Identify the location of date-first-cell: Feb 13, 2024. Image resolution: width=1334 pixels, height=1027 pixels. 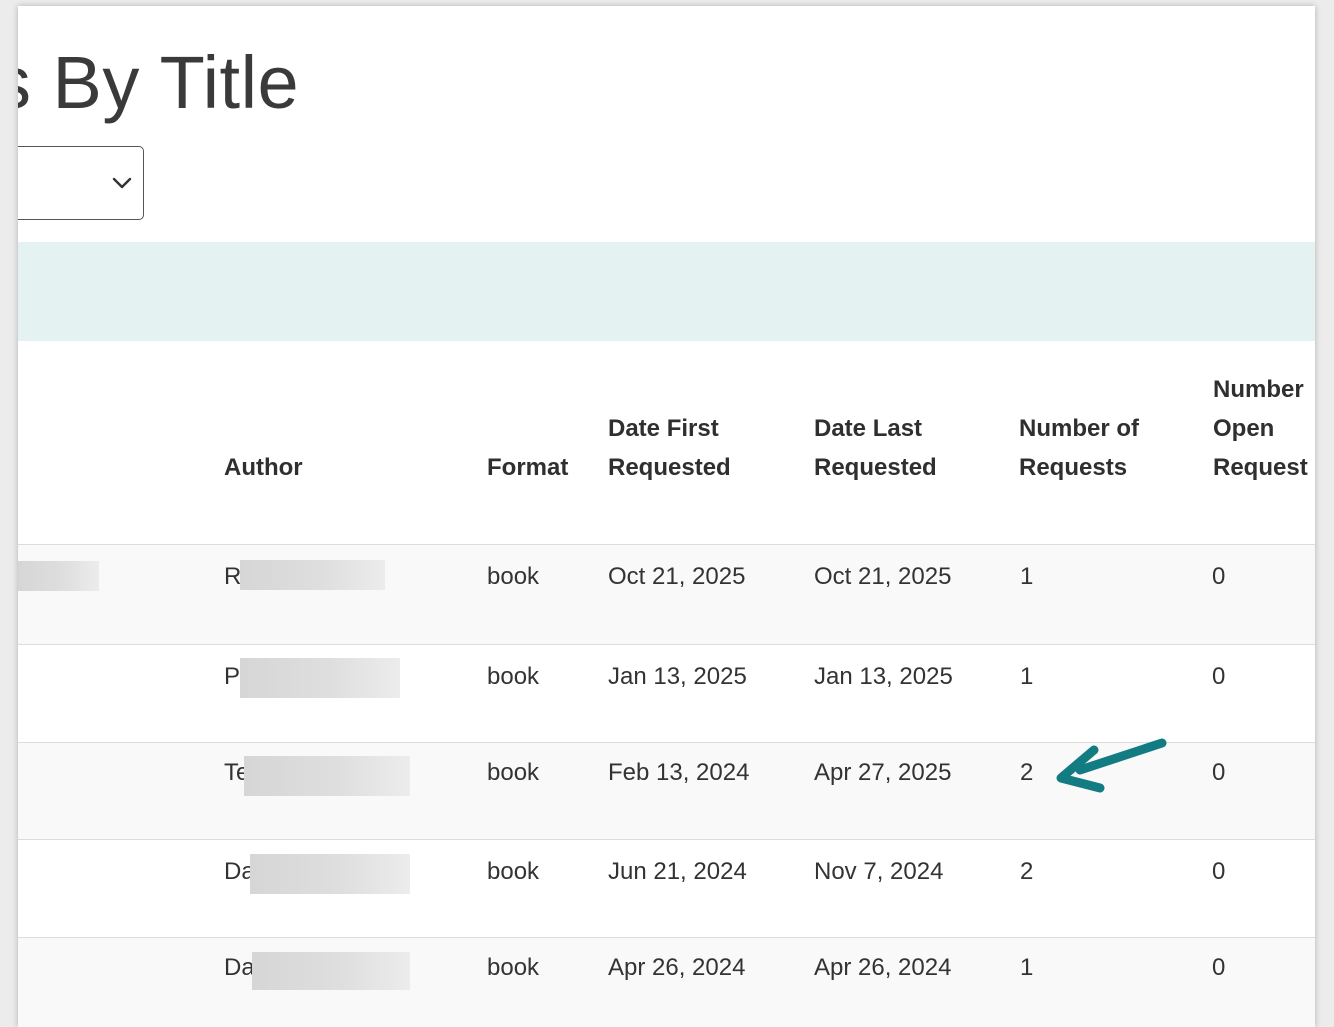
(679, 772).